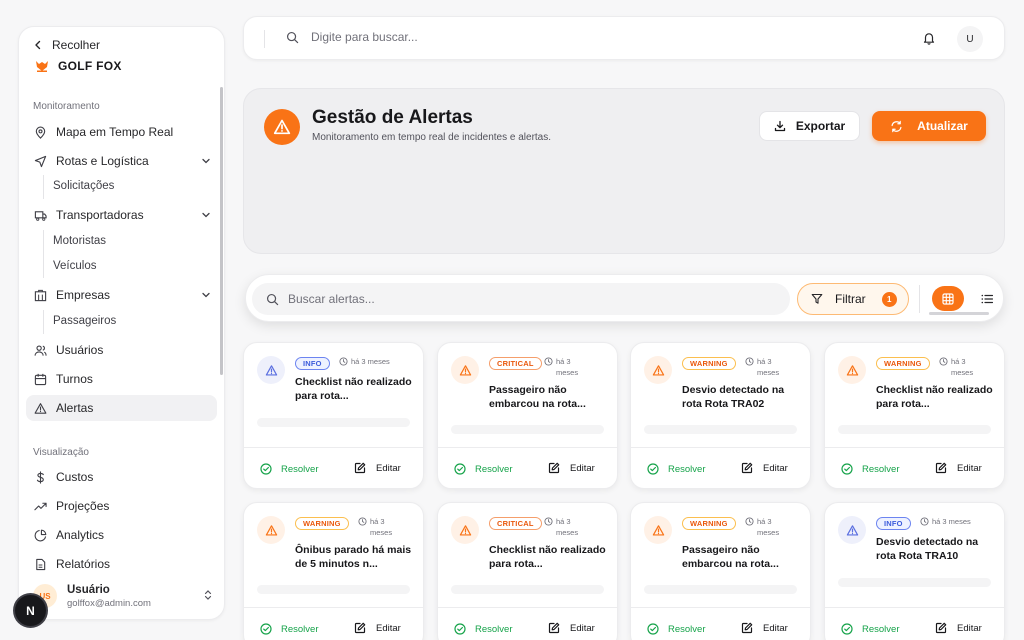  What do you see at coordinates (272, 299) in the screenshot?
I see `search-icon` at bounding box center [272, 299].